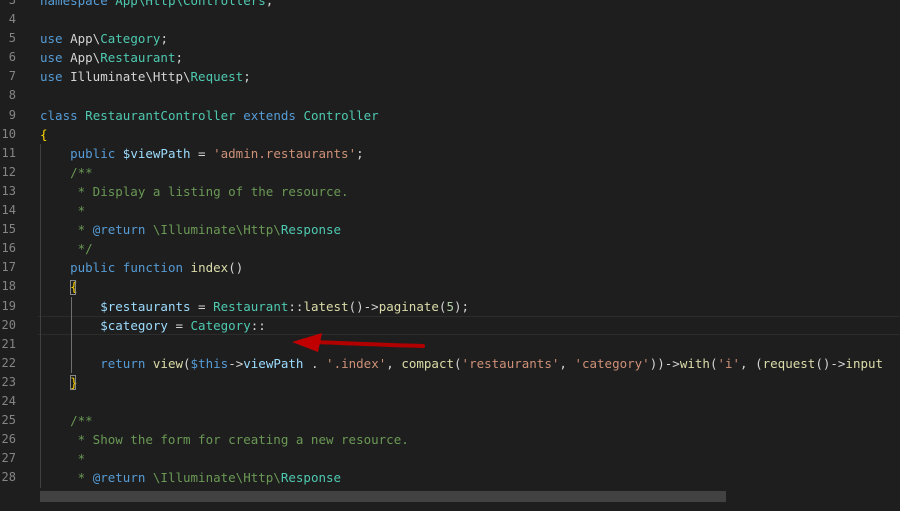 The width and height of the screenshot is (900, 511). What do you see at coordinates (8, 343) in the screenshot?
I see `line-number: 21` at bounding box center [8, 343].